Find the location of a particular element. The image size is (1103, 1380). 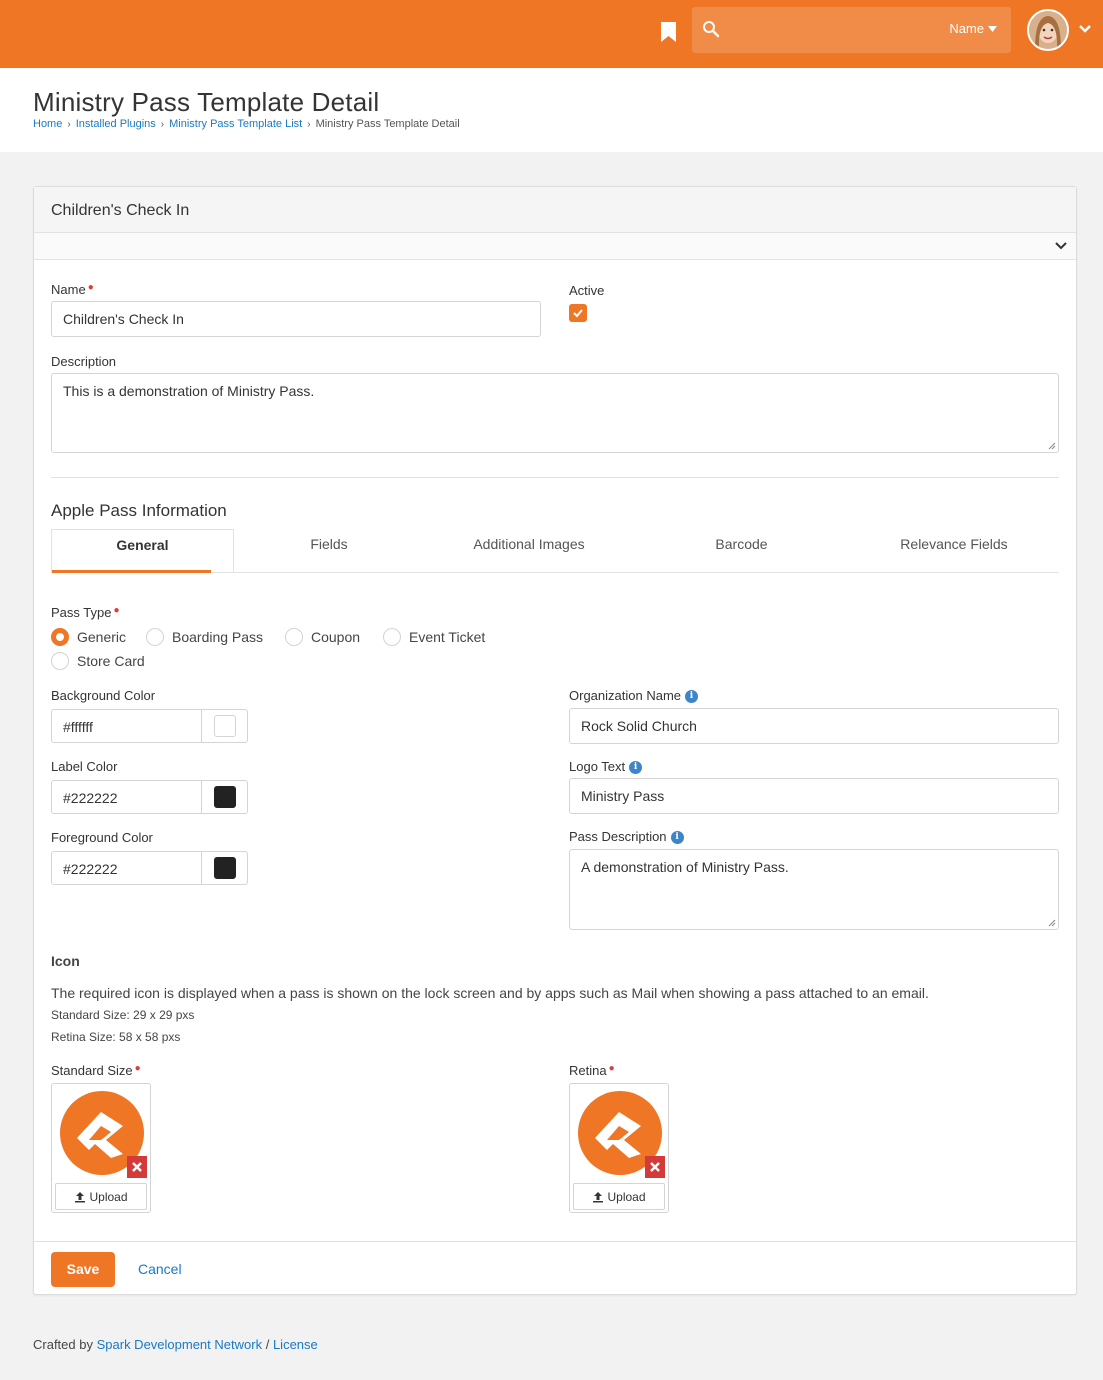

cancel-button: Cancel is located at coordinates (160, 1269).